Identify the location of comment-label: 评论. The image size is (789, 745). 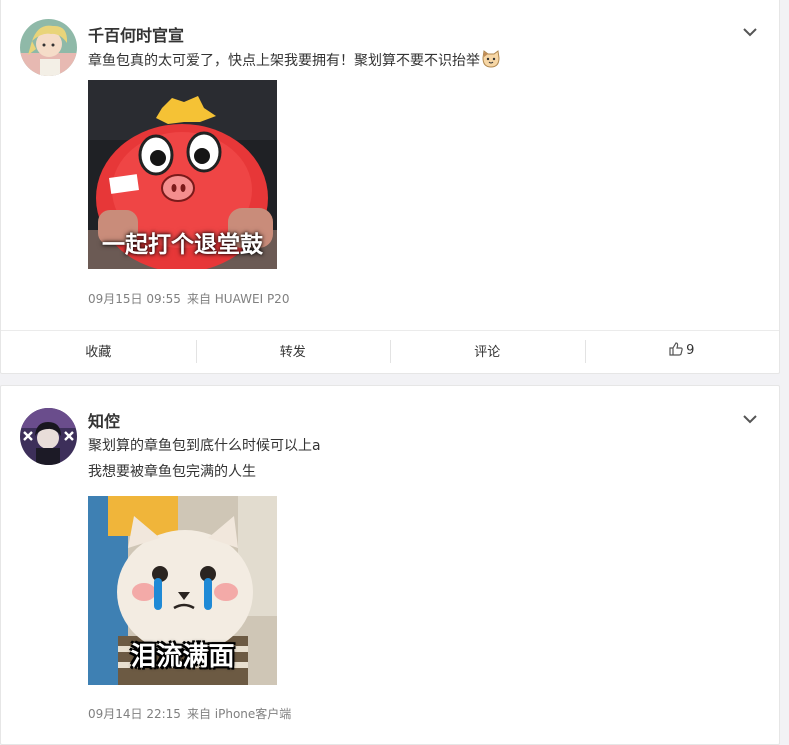
(487, 352).